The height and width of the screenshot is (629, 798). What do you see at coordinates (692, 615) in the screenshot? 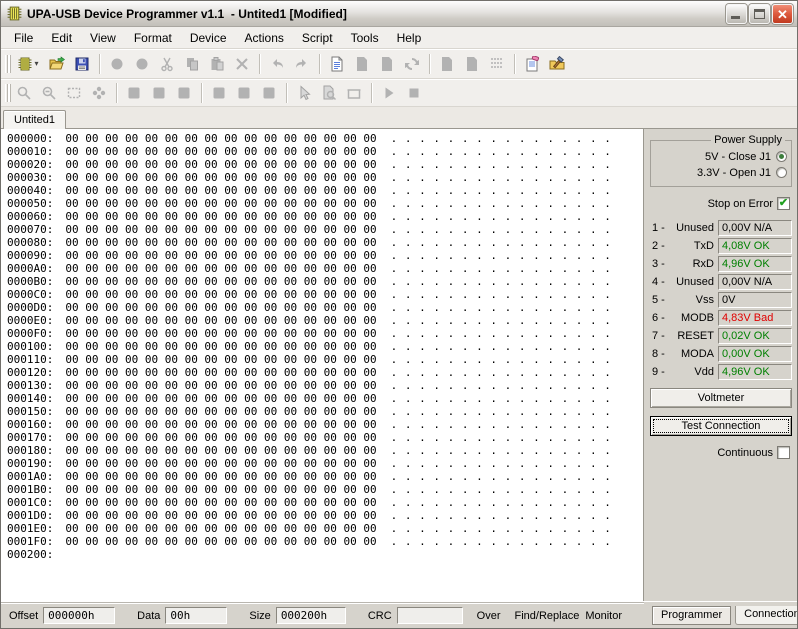
I see `tab-programmer: Programmer` at bounding box center [692, 615].